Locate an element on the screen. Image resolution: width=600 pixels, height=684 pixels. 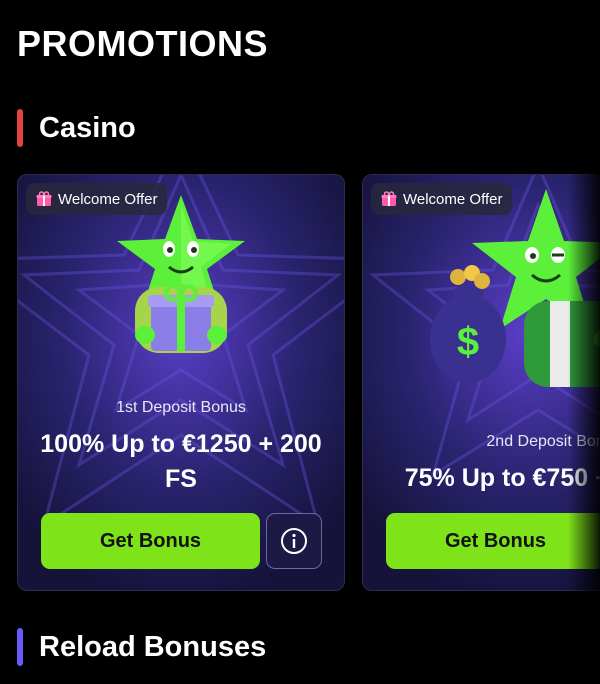
info-icon is located at coordinates (294, 541).